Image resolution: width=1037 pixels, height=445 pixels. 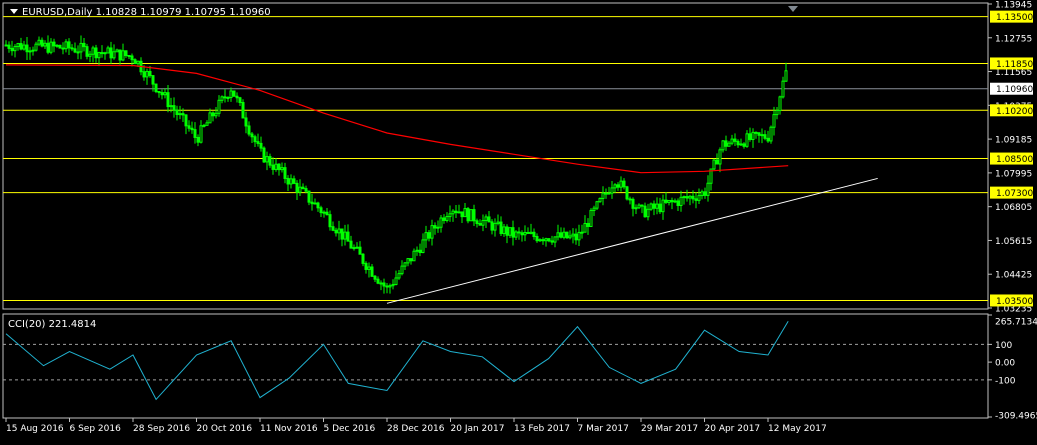 What do you see at coordinates (35, 429) in the screenshot?
I see `time-tick-label: 15 Aug 2016` at bounding box center [35, 429].